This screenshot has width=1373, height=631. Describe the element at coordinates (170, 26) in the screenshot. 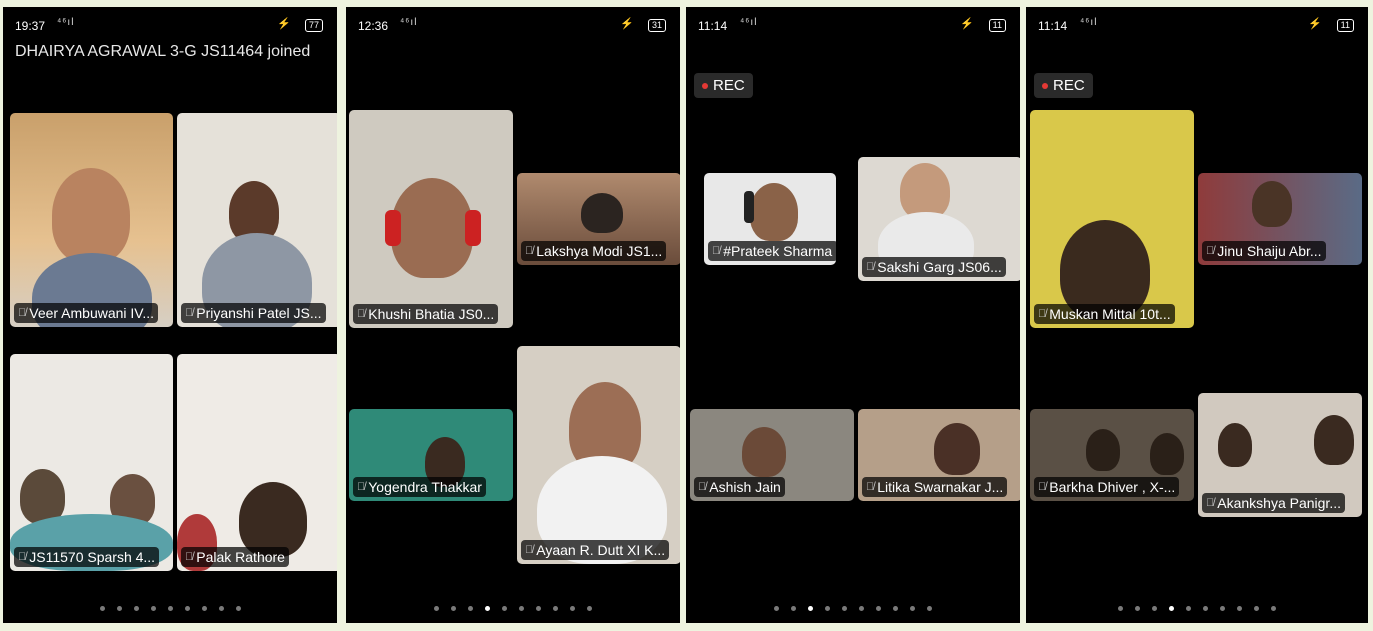

I see `status-bar: 19:37 ⁴⁶ıl ⚡ 77` at that location.